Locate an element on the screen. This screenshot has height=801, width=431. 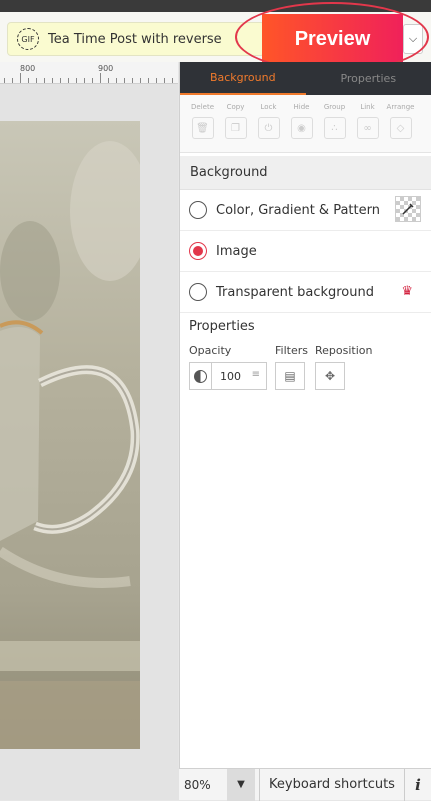
tab-background: Background is located at coordinates (243, 78).